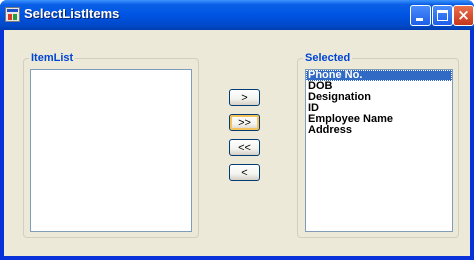 Image resolution: width=474 pixels, height=260 pixels. I want to click on move-one-right-button: >, so click(244, 97).